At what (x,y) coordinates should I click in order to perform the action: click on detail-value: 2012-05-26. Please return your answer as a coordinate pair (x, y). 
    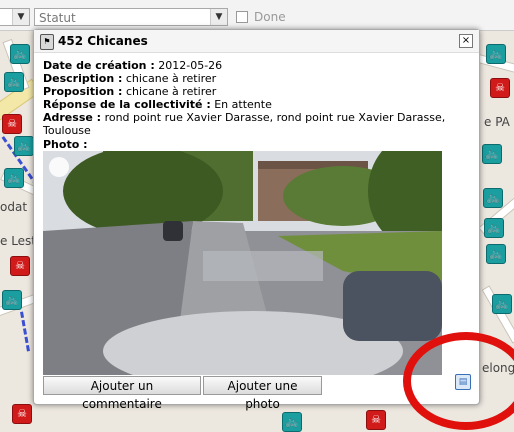
    Looking at the image, I should click on (190, 65).